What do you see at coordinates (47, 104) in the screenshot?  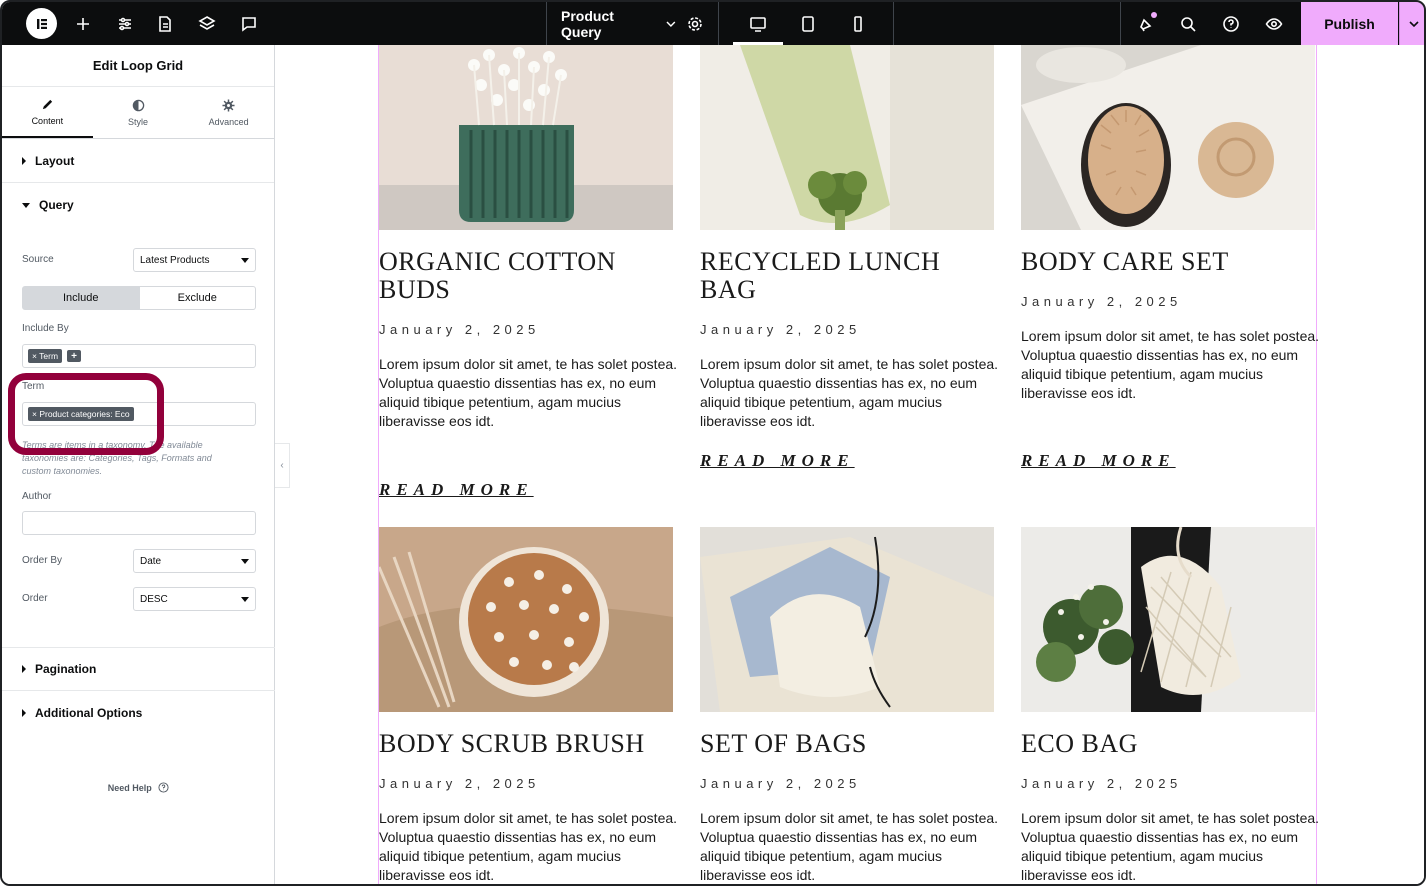 I see `pencil-icon` at bounding box center [47, 104].